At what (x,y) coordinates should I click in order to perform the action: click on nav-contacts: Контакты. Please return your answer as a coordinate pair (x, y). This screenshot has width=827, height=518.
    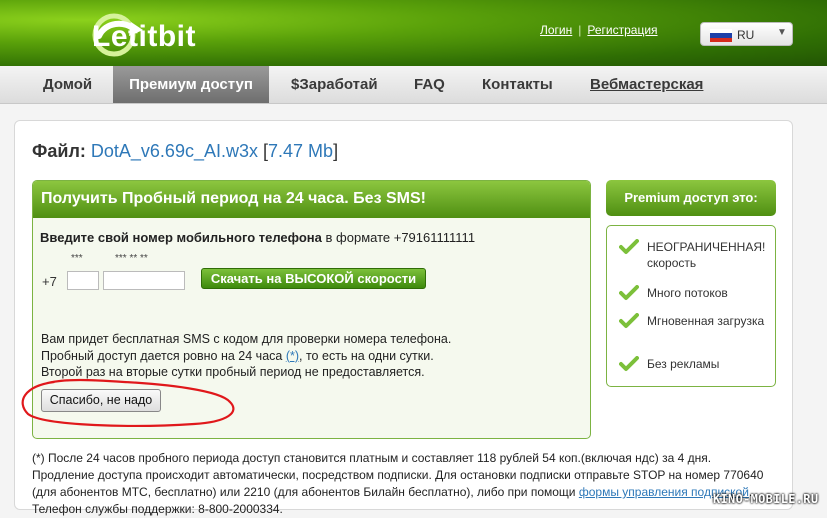
    Looking at the image, I should click on (517, 84).